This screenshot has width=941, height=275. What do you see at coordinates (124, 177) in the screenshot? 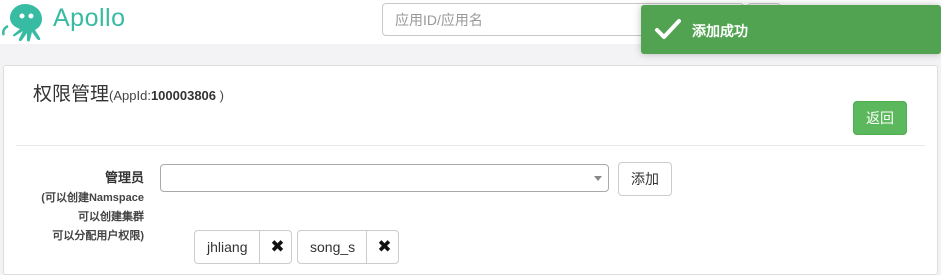
I see `admin-label: 管理员` at bounding box center [124, 177].